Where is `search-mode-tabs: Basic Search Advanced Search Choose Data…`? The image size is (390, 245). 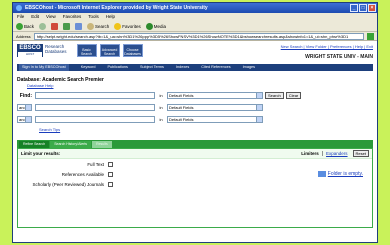 search-mode-tabs: Basic Search Advanced Search Choose Data… is located at coordinates (109, 54).